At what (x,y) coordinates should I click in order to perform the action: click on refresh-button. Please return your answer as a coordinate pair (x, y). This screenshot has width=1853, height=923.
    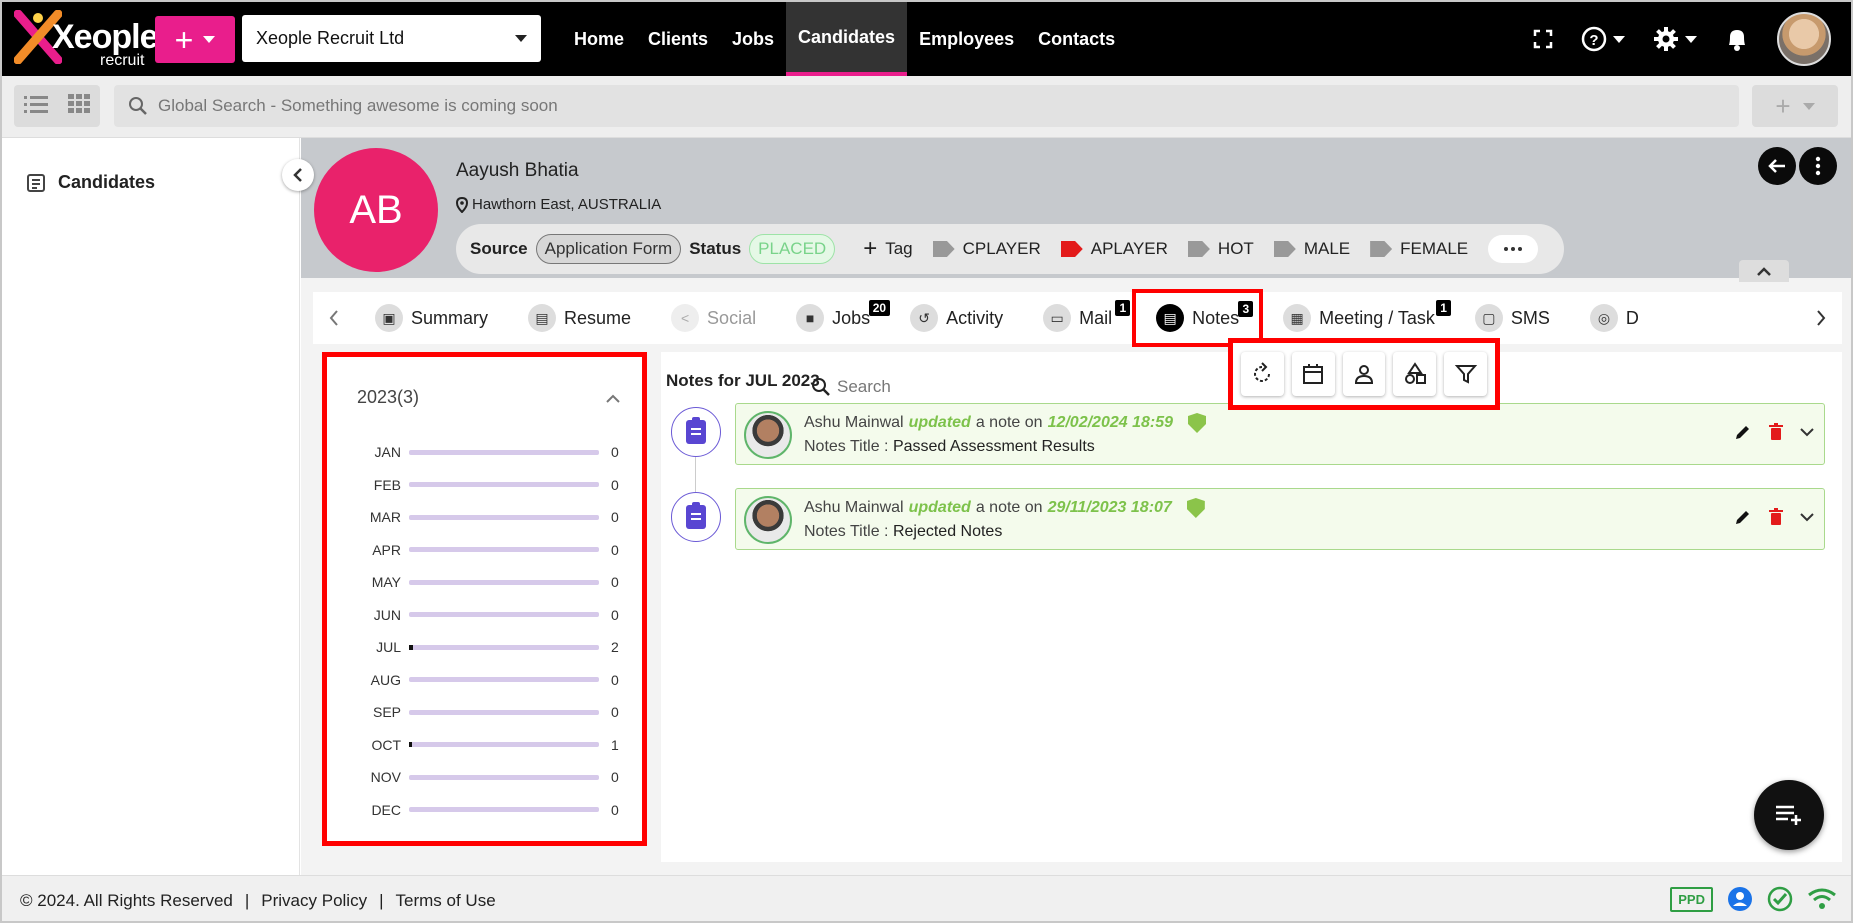
    Looking at the image, I should click on (1262, 374).